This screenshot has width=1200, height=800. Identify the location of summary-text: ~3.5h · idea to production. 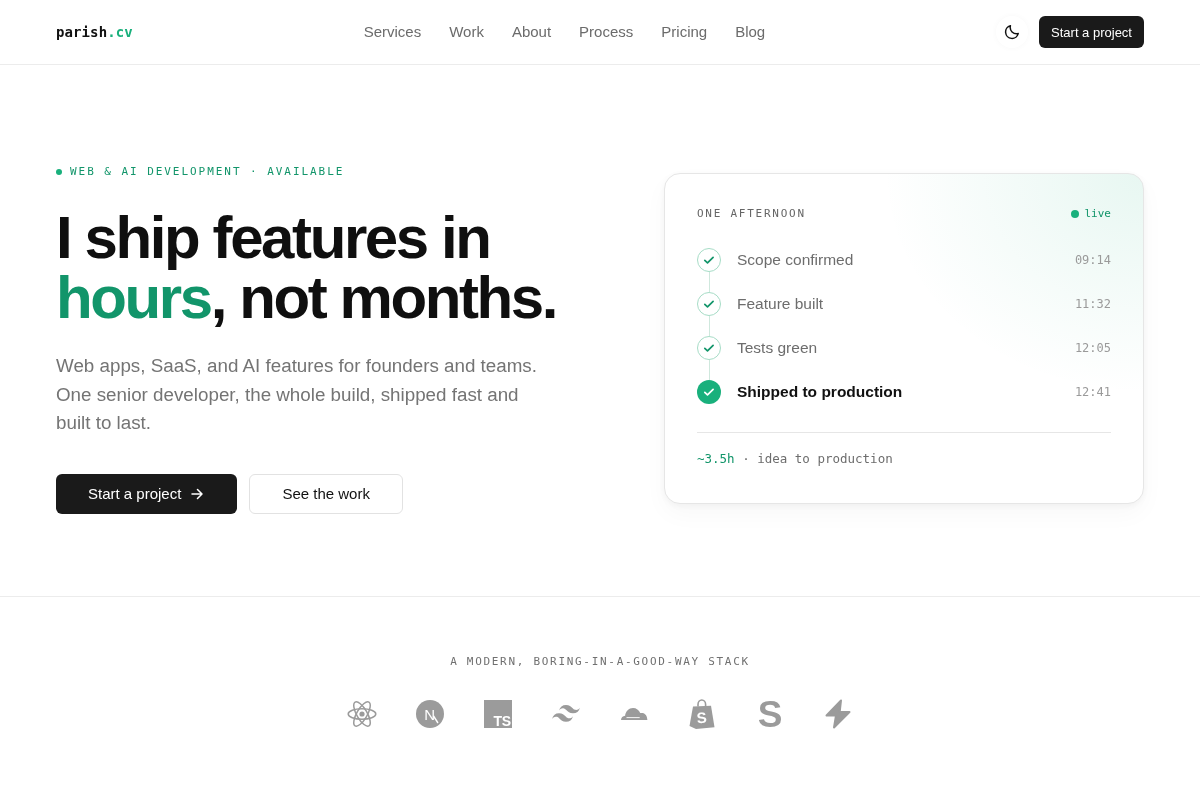
(795, 459).